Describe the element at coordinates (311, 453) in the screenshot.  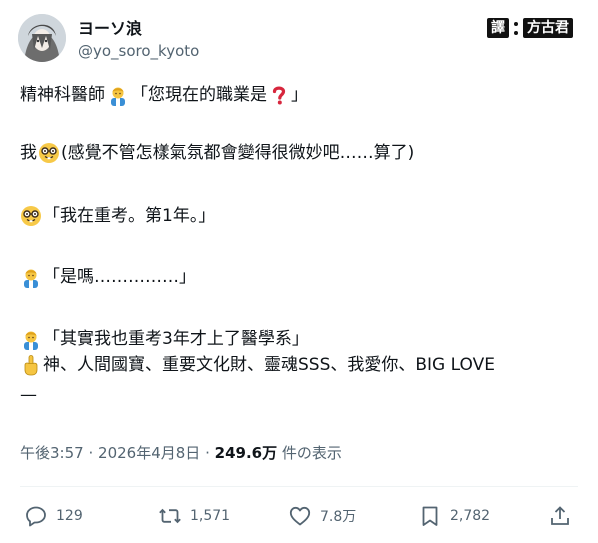
I see `view-count-suffix: 件の表示` at that location.